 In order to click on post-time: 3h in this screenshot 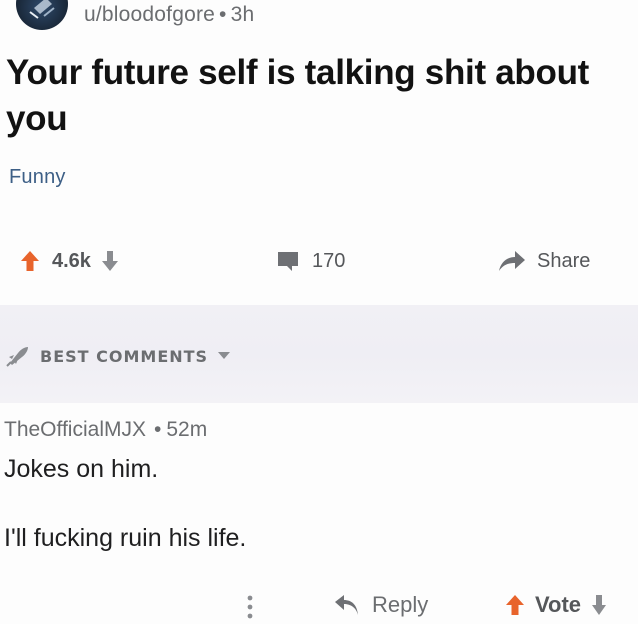, I will do `click(242, 14)`.